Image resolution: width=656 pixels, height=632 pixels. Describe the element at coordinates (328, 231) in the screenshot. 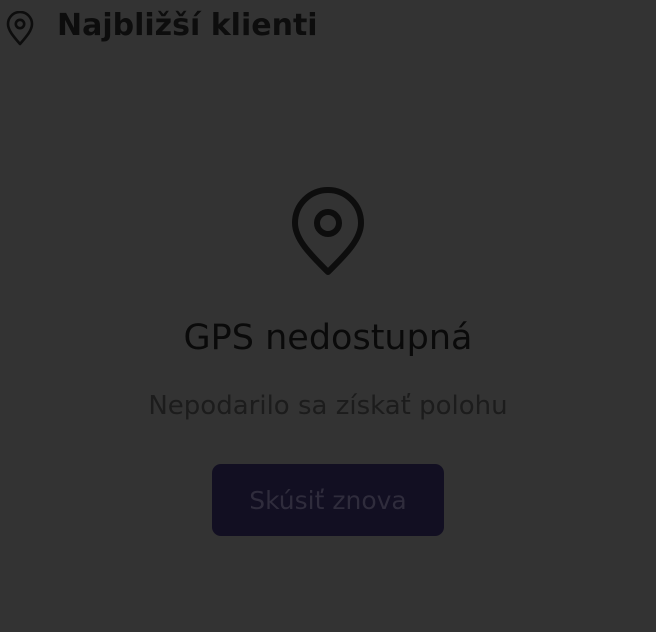

I see `map-pin-icon` at that location.